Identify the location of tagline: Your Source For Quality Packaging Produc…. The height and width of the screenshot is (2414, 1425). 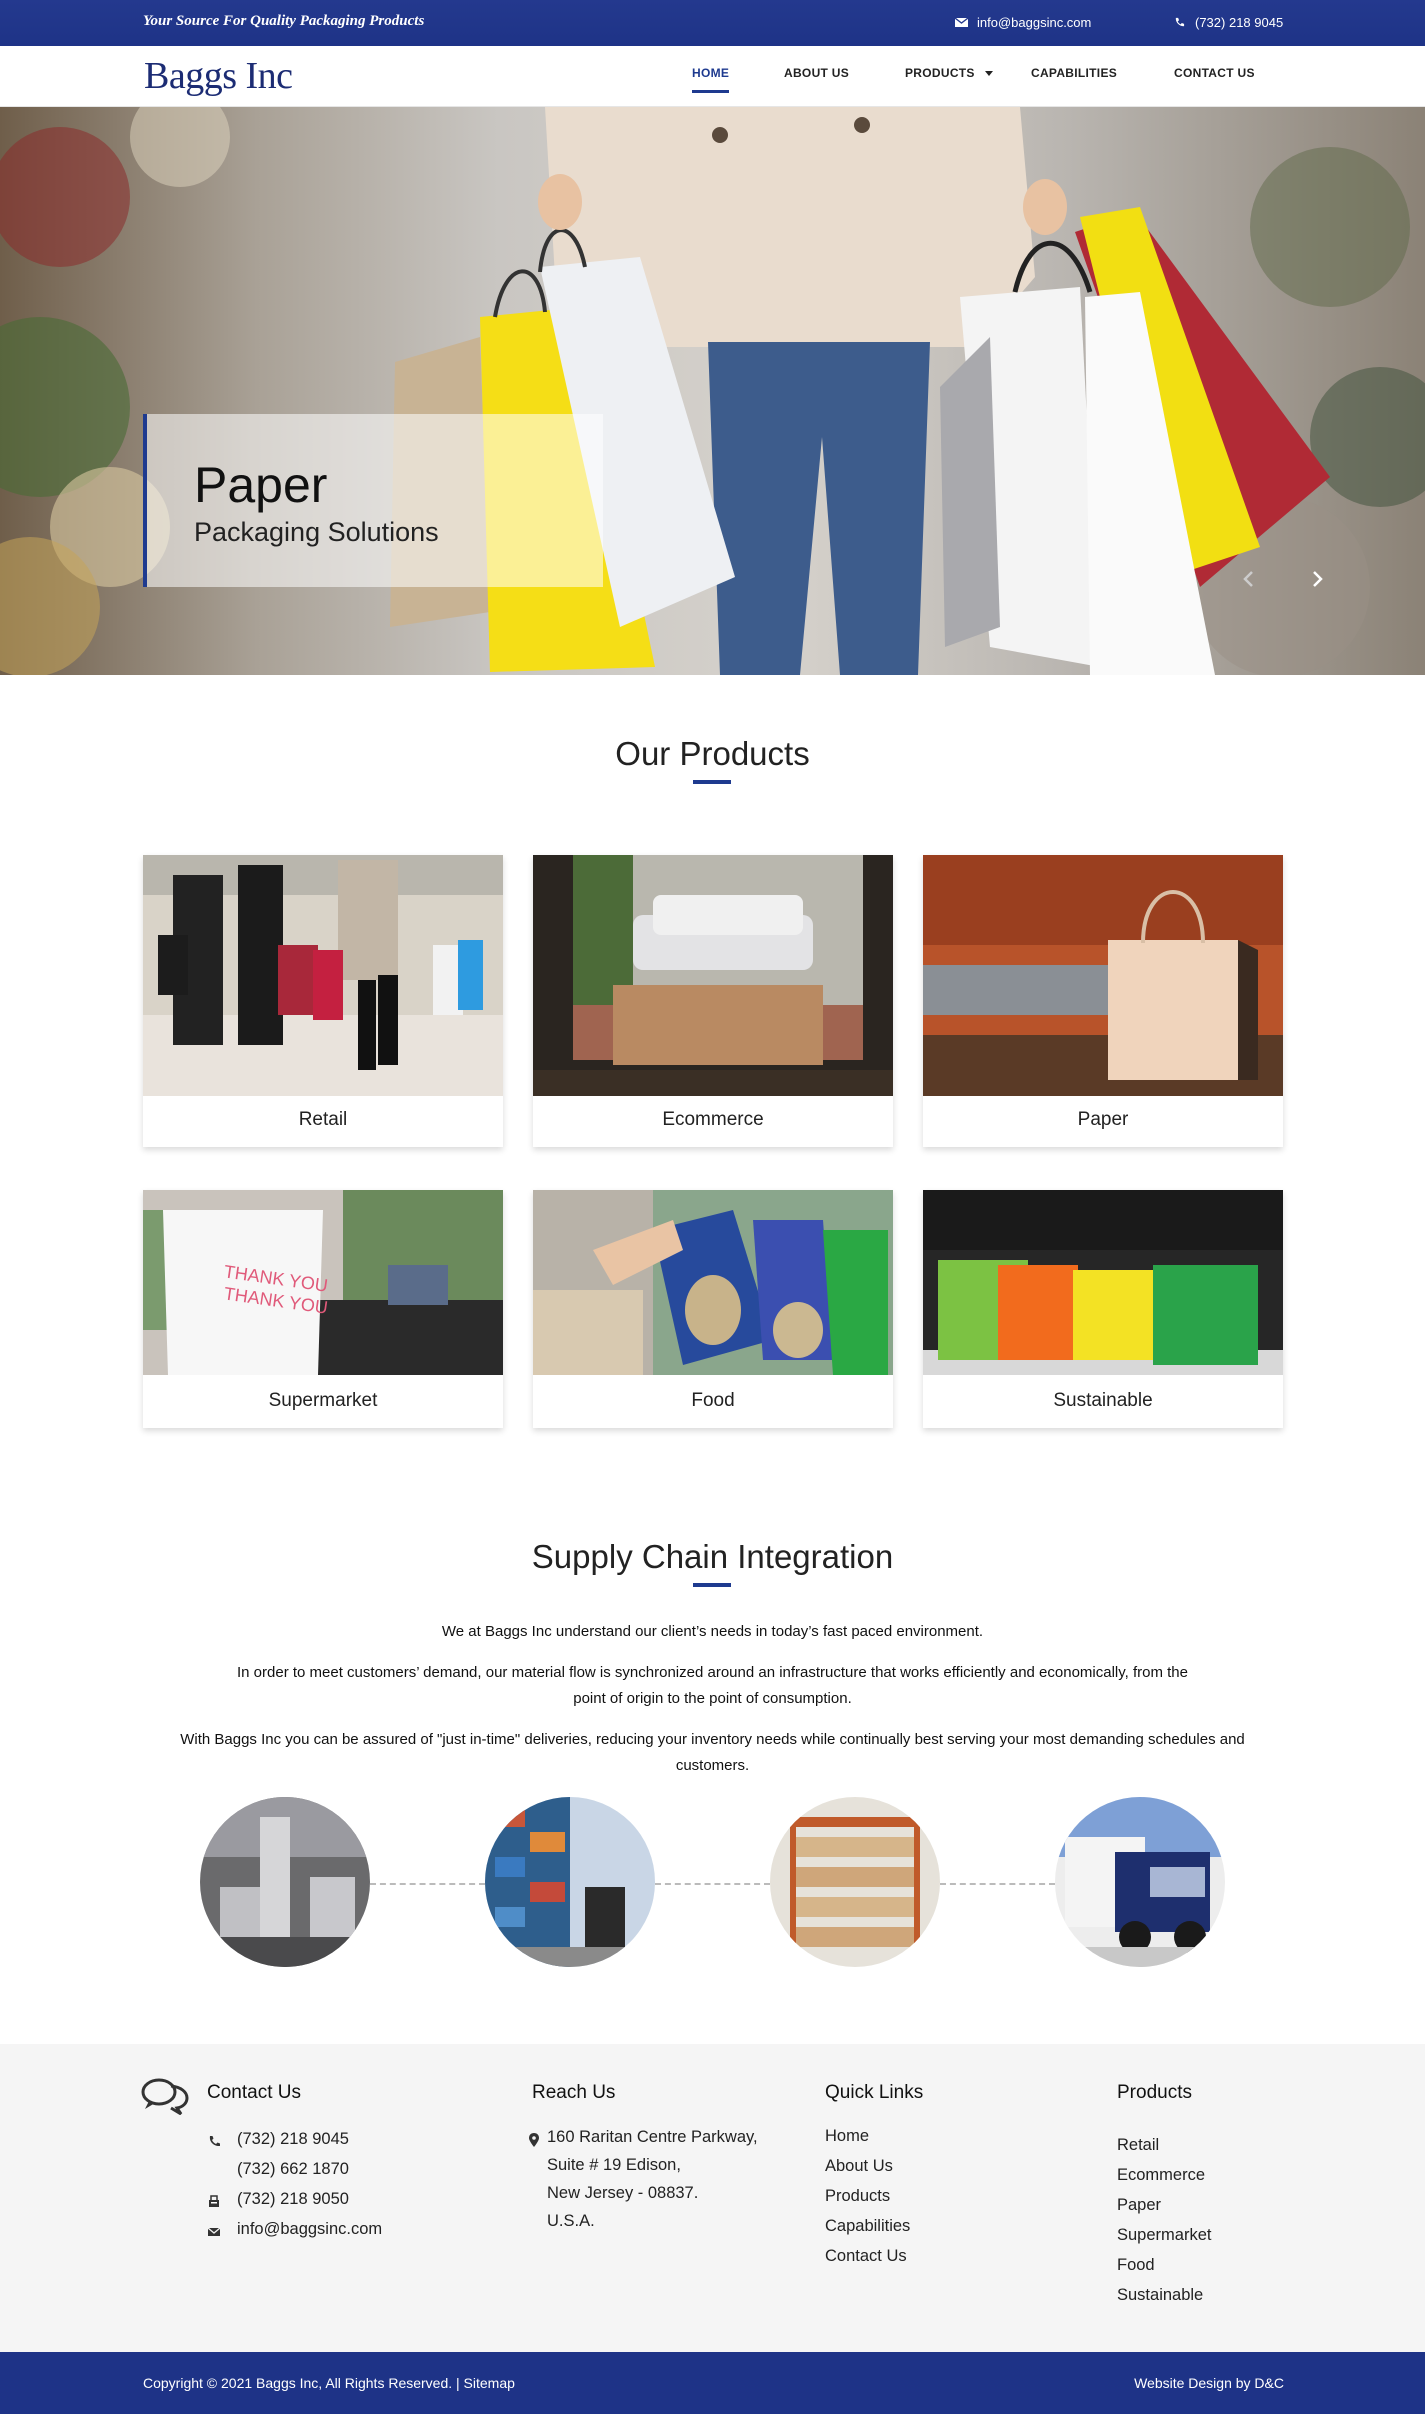
(284, 21).